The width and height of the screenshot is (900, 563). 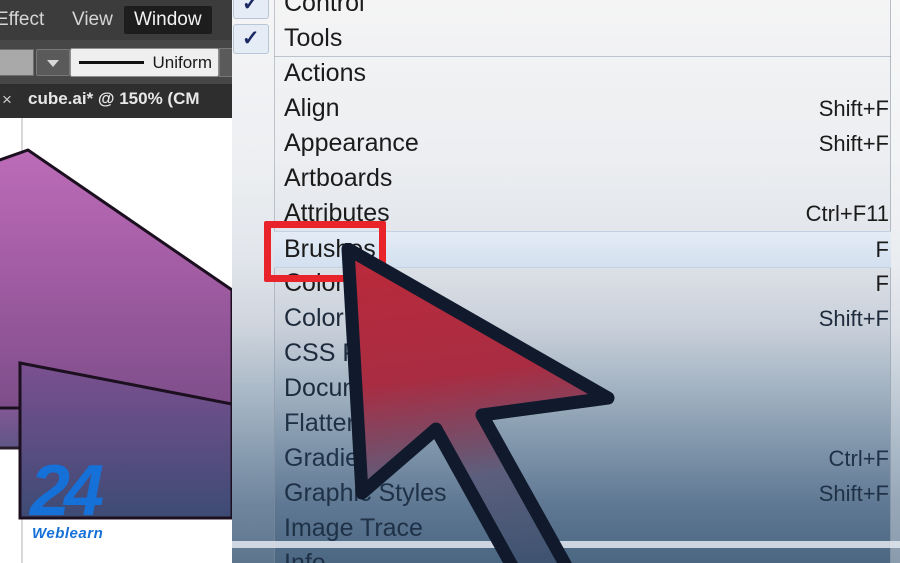 I want to click on stroke-profile-label: Uniform, so click(x=182, y=62).